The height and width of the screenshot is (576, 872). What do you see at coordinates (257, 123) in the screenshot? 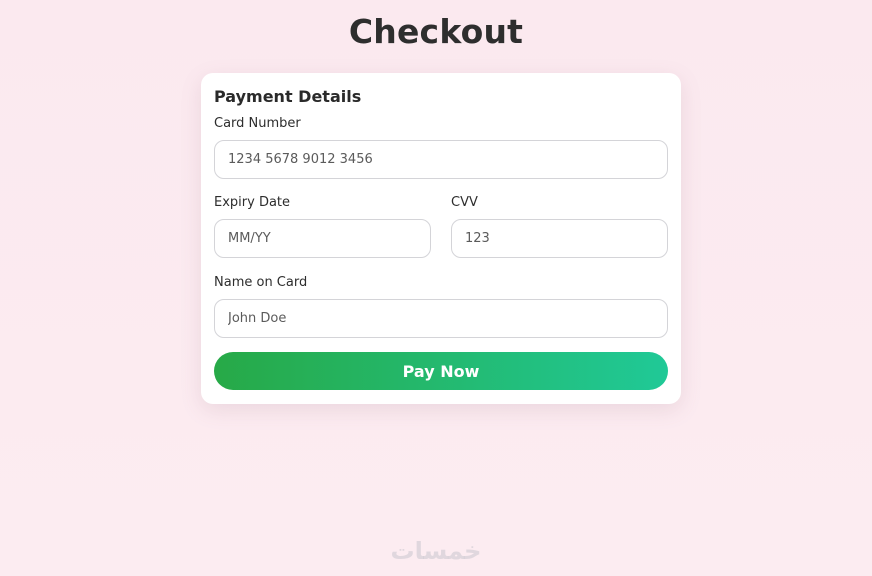
I see `card-number-label: Card Number` at bounding box center [257, 123].